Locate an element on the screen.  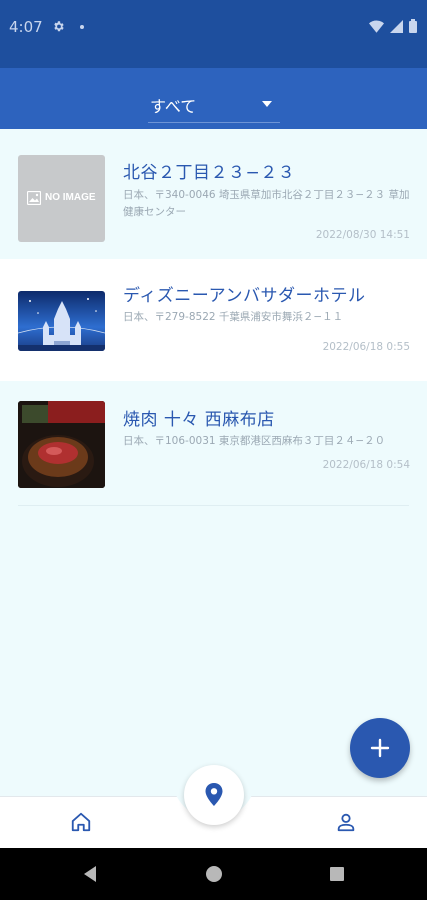
notification-dot-icon is located at coordinates (82, 27).